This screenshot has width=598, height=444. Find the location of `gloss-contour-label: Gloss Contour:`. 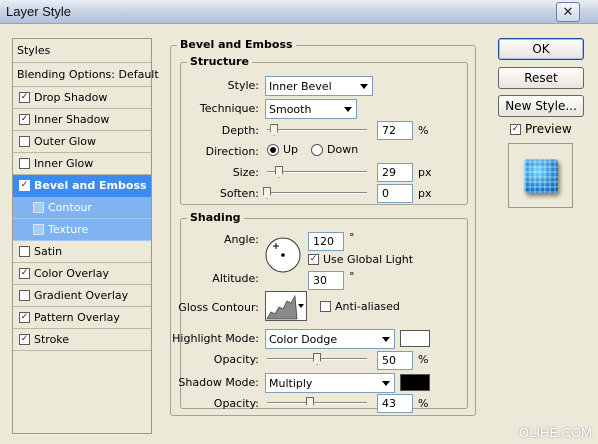

gloss-contour-label: Gloss Contour: is located at coordinates (218, 307).